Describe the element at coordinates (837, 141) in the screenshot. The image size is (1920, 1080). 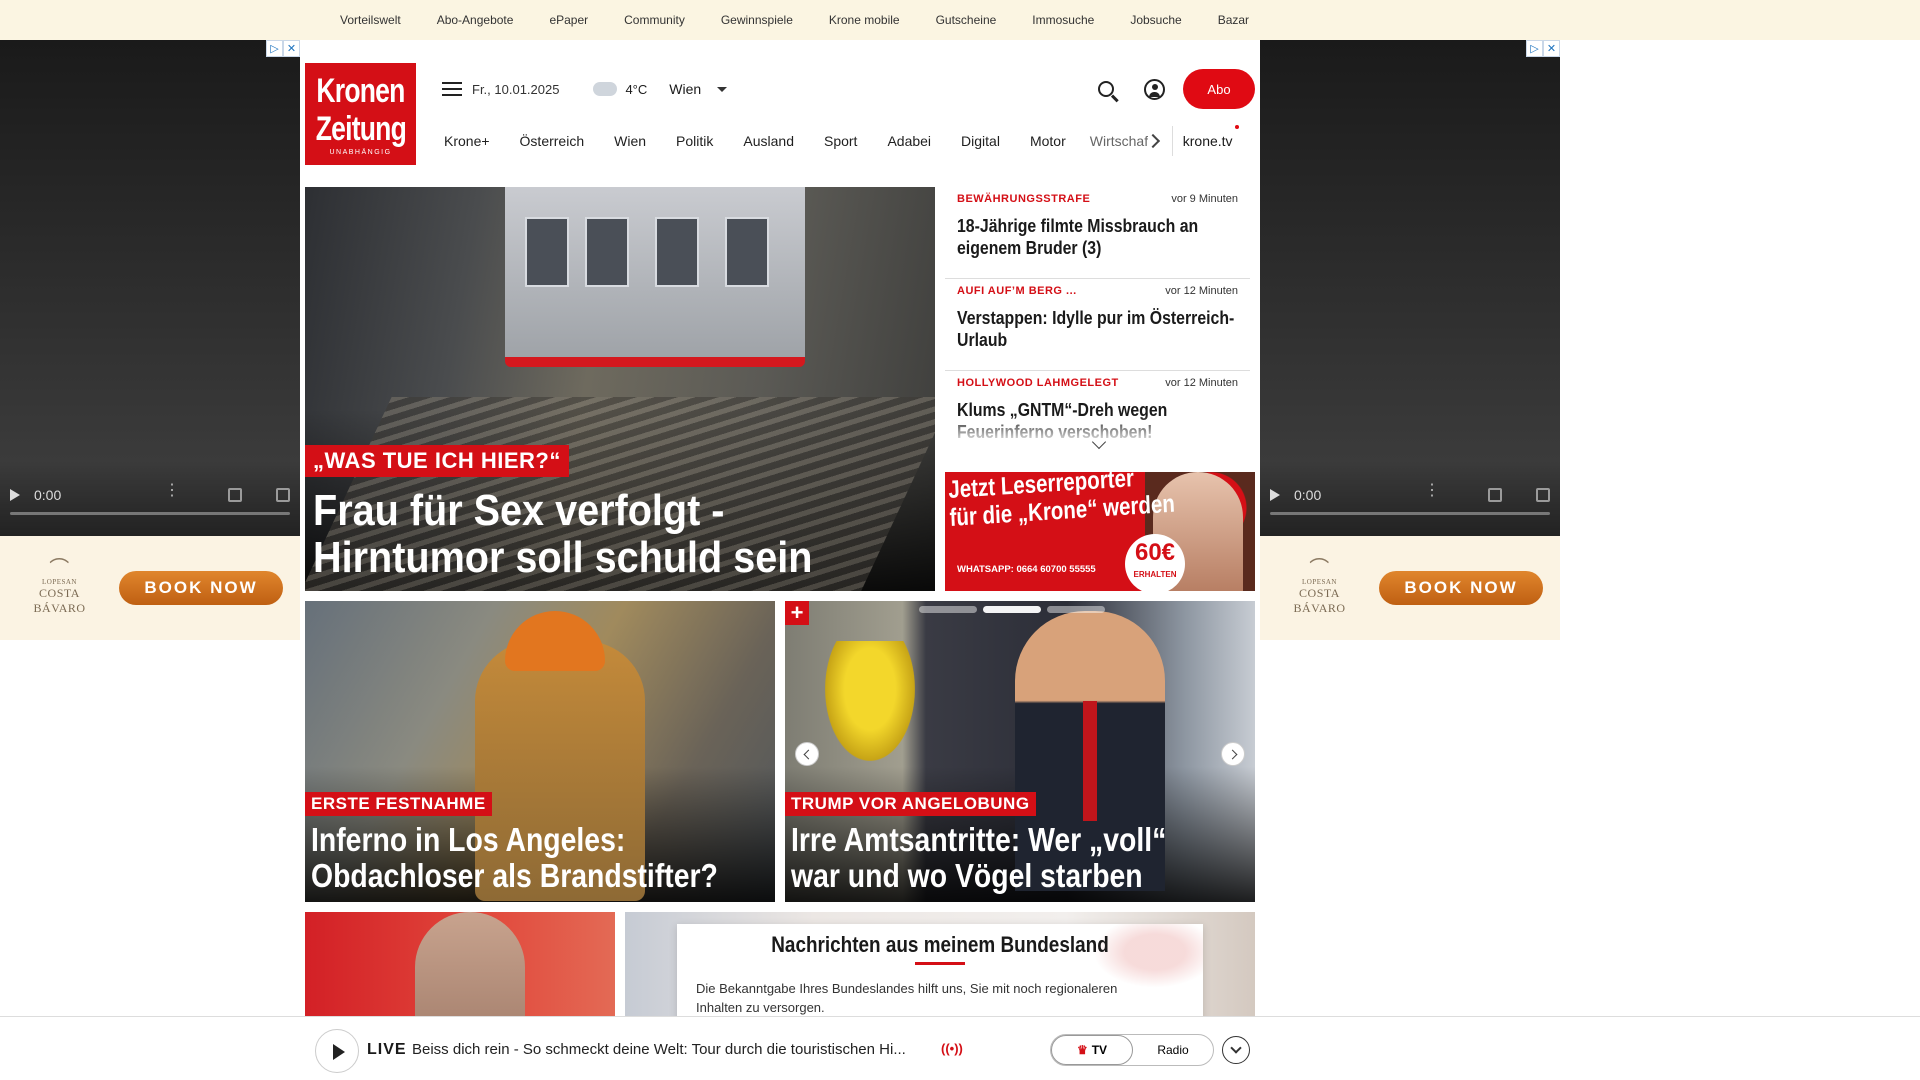
I see `nav-item-sport: Sport` at that location.